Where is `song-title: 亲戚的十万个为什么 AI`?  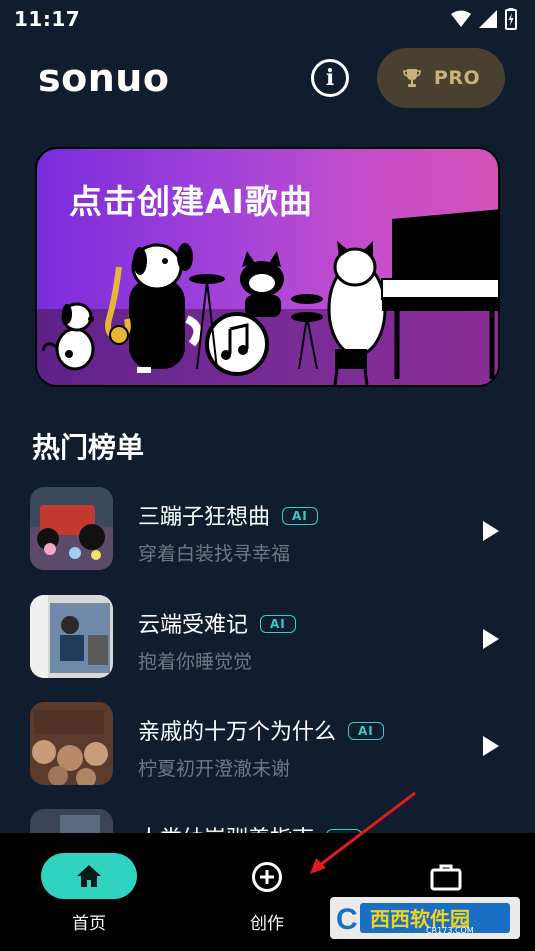
song-title: 亲戚的十万个为什么 AI is located at coordinates (261, 730).